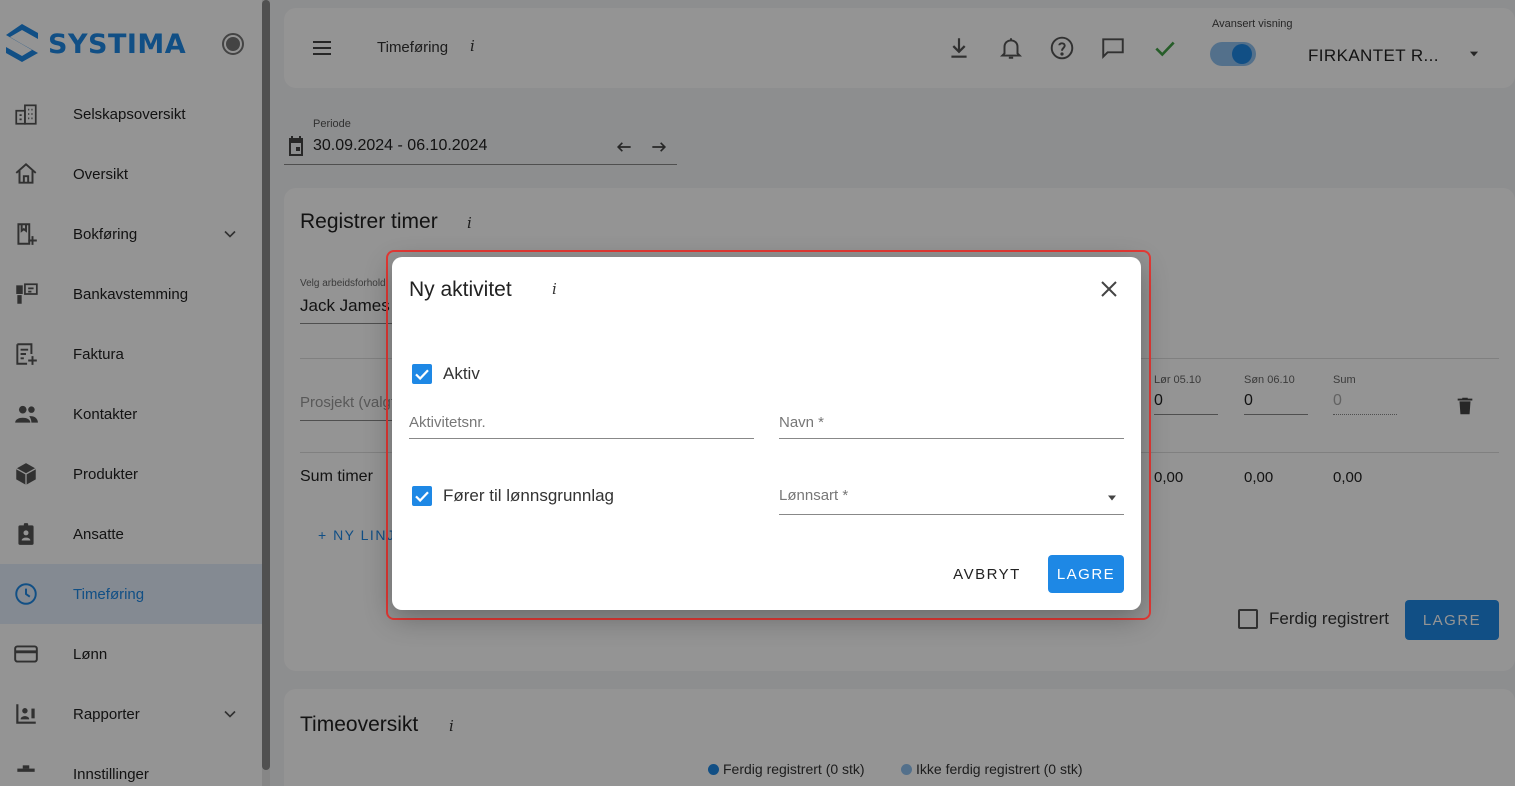  I want to click on name-field, so click(951, 423).